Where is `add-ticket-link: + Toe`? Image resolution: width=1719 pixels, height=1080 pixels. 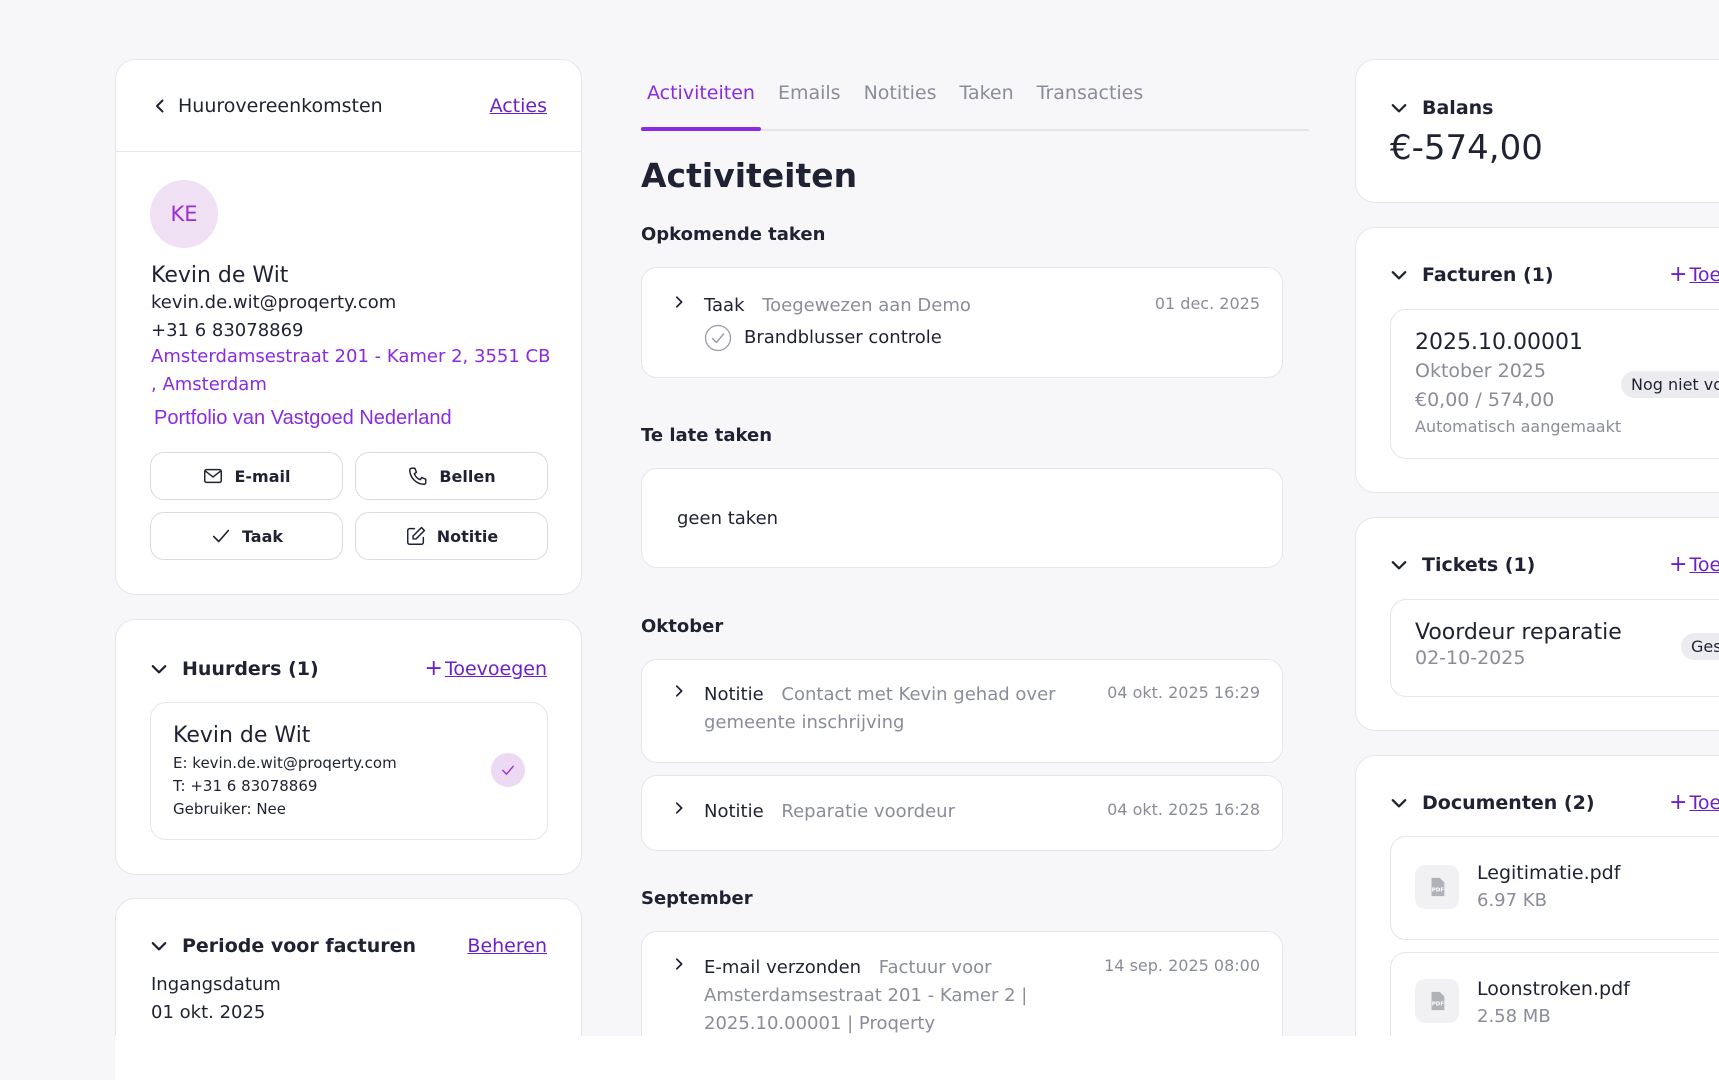 add-ticket-link: + Toe is located at coordinates (1694, 564).